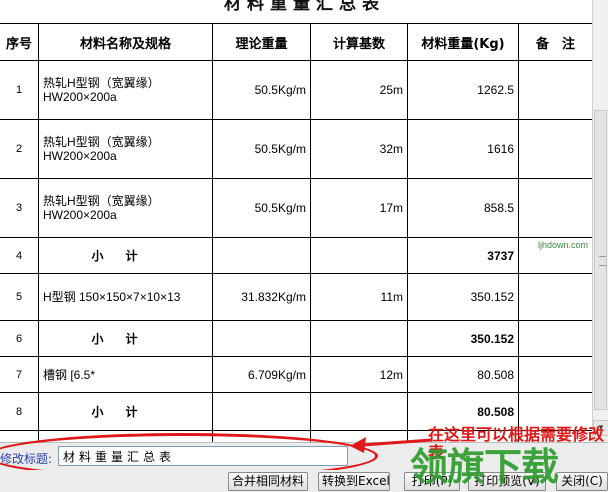 Image resolution: width=608 pixels, height=492 pixels. I want to click on vertical-scrollbar: ▼, so click(600, 221).